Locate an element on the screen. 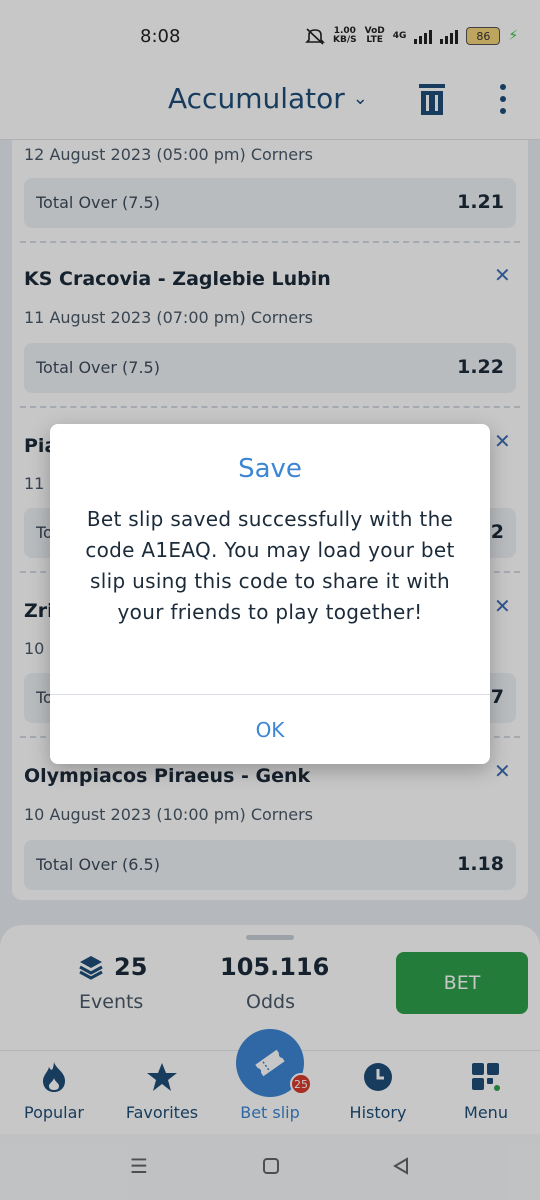  dialog-title: Save is located at coordinates (270, 469).